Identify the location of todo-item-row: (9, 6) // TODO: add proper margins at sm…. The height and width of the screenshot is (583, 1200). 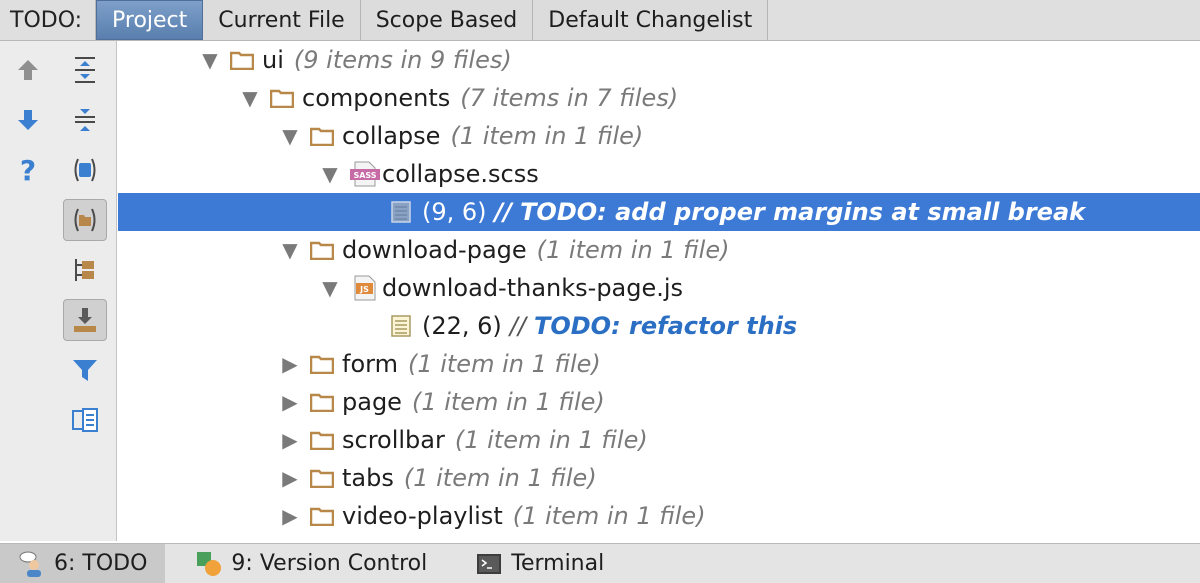
(659, 212).